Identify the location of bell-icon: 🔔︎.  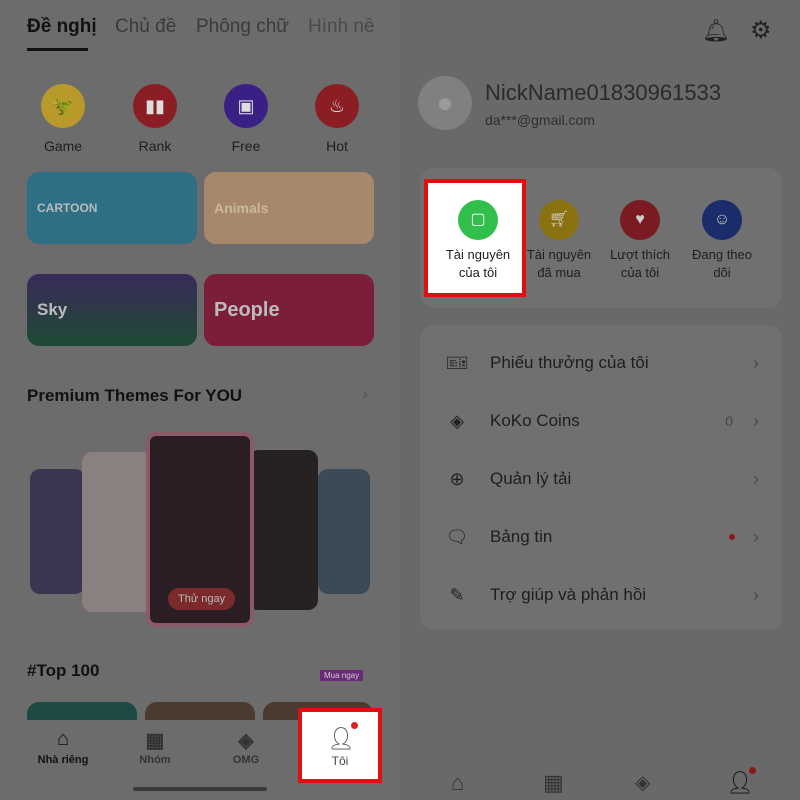
(716, 31).